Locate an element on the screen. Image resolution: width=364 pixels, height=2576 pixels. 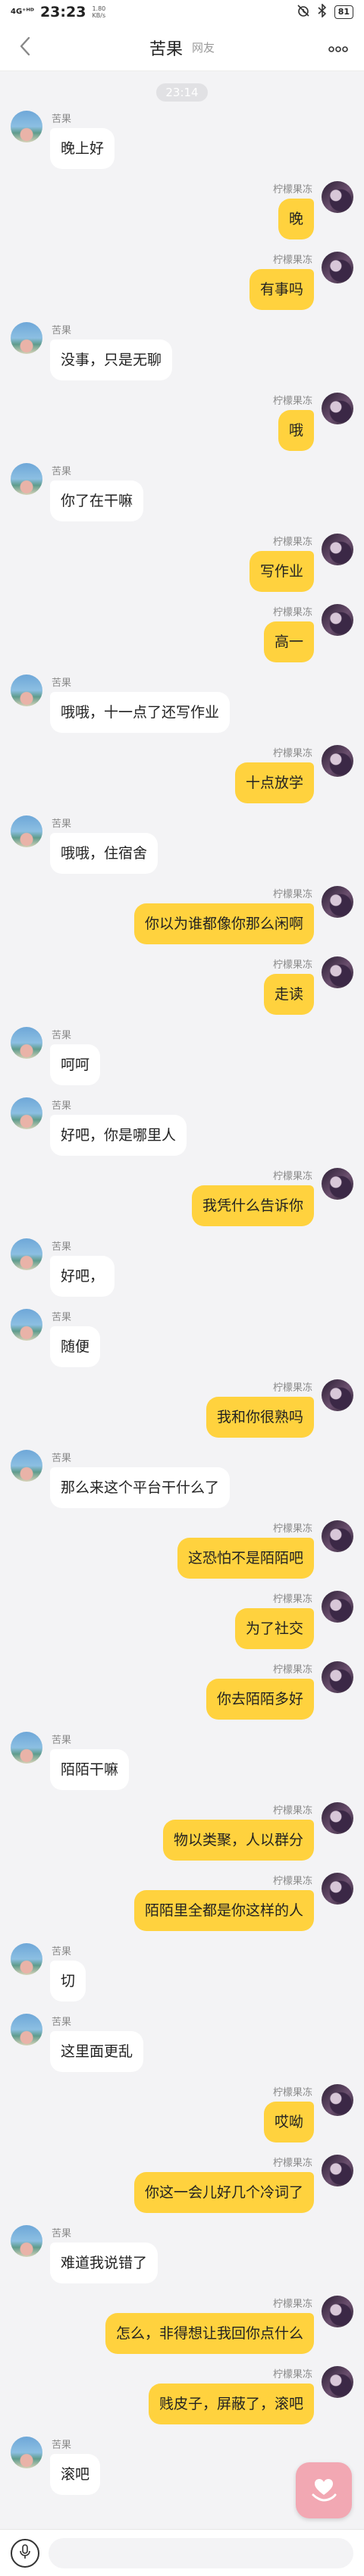
message-bubble: 我凭什么告诉你 is located at coordinates (252, 1205).